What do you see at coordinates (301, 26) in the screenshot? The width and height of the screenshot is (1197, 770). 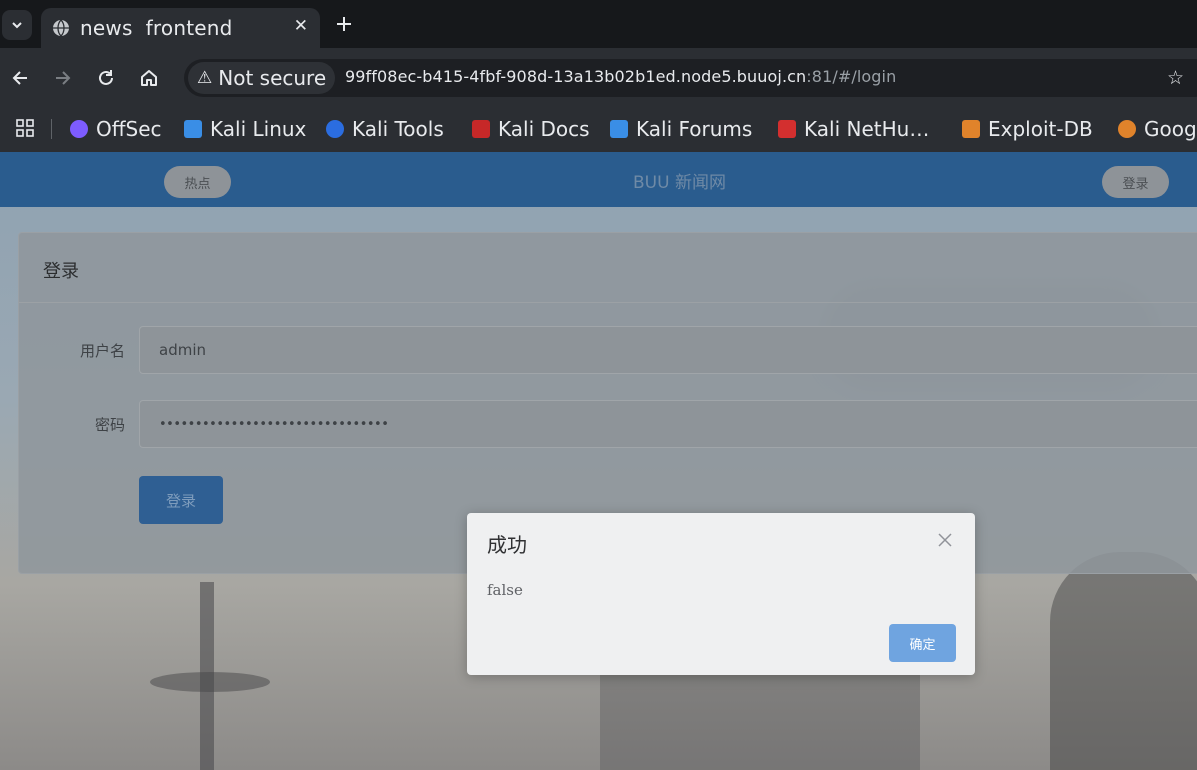 I see `tab-close-icon: ✕` at bounding box center [301, 26].